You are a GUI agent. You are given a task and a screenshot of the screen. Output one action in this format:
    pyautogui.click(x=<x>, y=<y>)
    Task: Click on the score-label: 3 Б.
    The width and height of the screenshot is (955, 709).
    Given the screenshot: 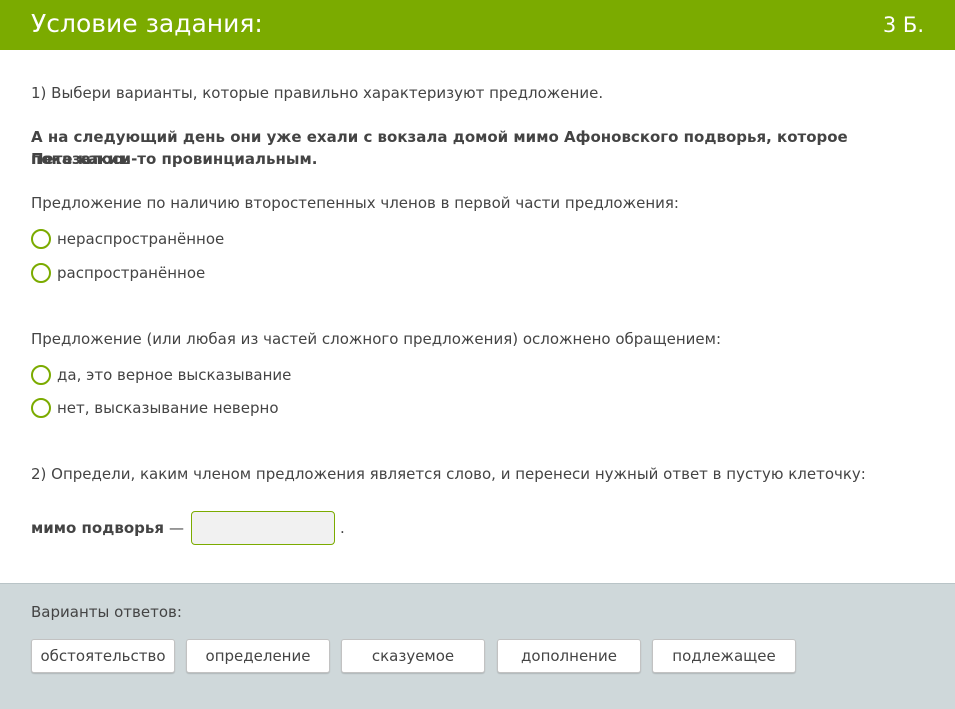 What is the action you would take?
    pyautogui.click(x=903, y=25)
    